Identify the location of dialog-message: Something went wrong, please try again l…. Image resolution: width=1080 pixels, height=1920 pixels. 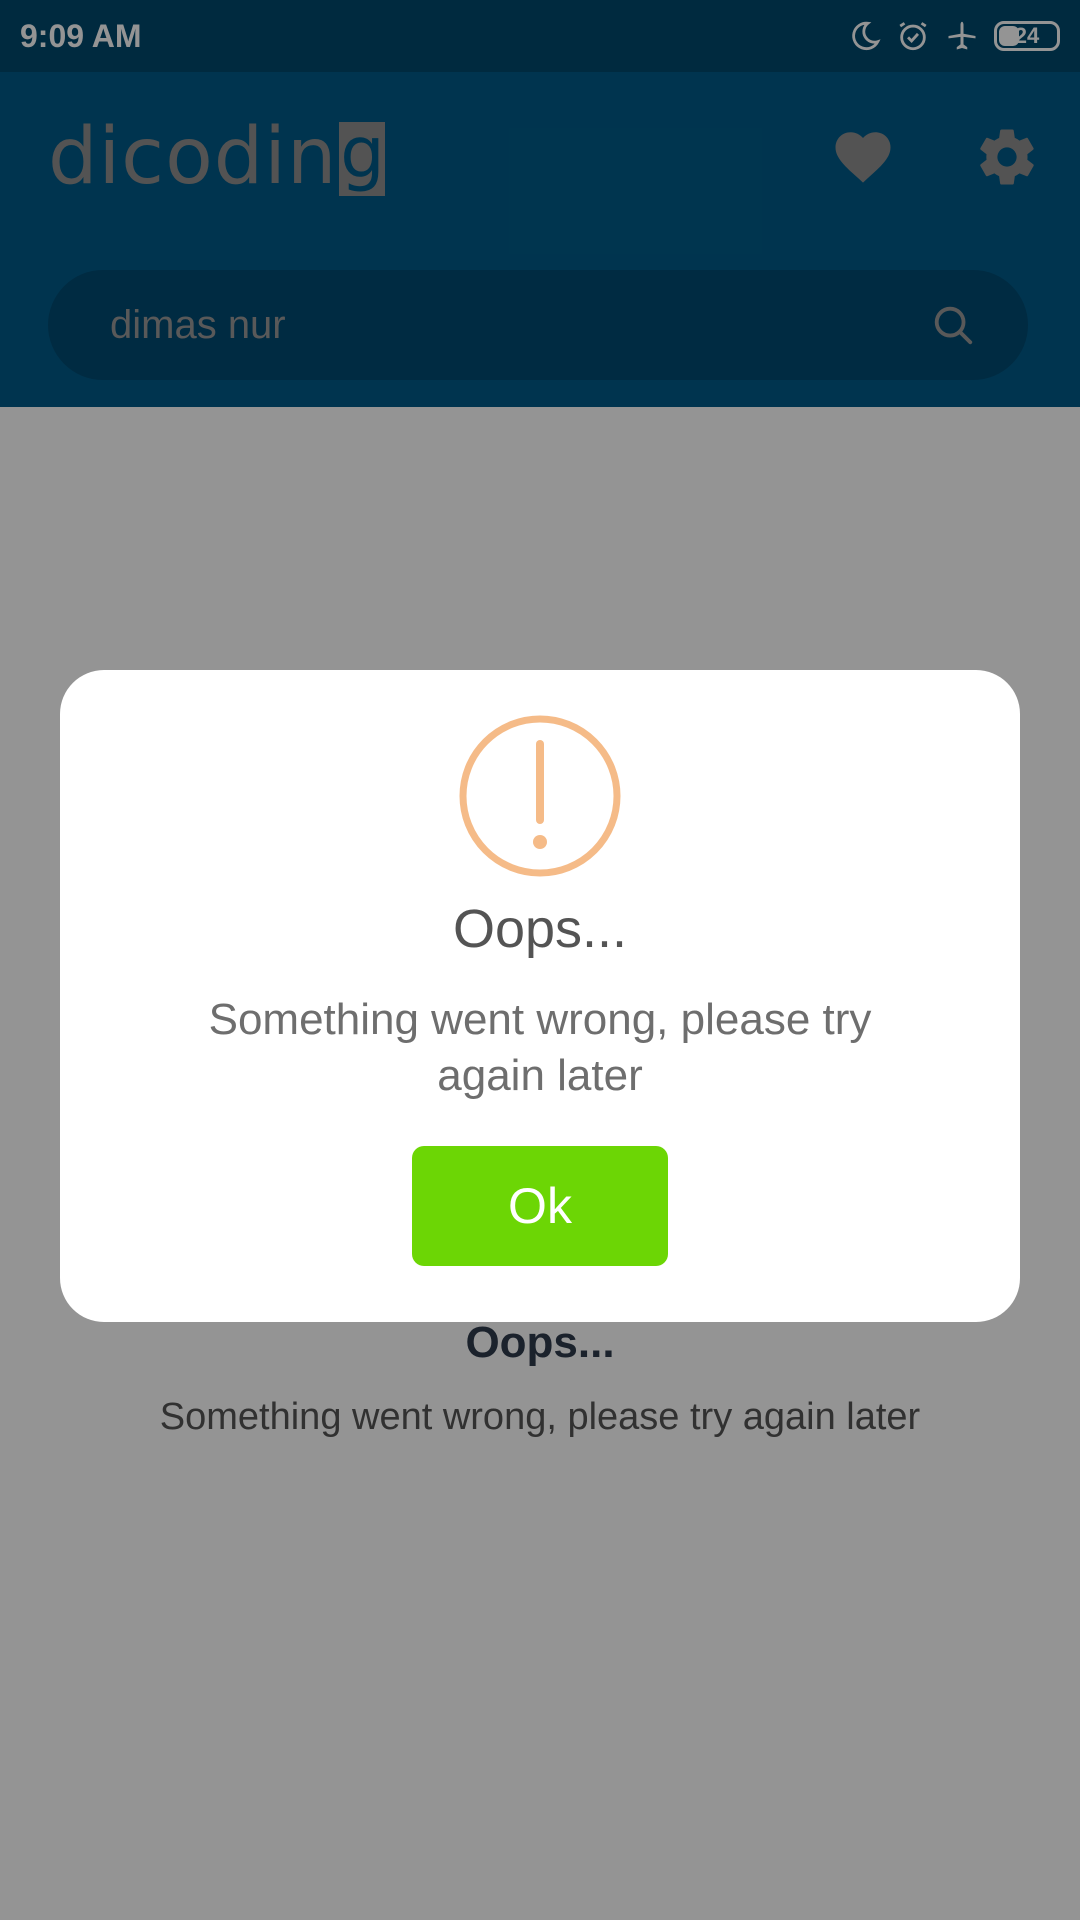
(540, 1047).